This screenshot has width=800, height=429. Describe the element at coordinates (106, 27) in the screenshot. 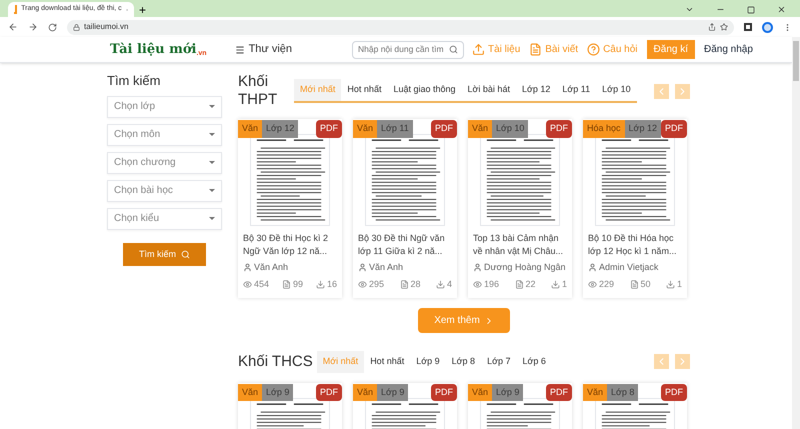

I see `url-text: tailieumoi.vn` at that location.